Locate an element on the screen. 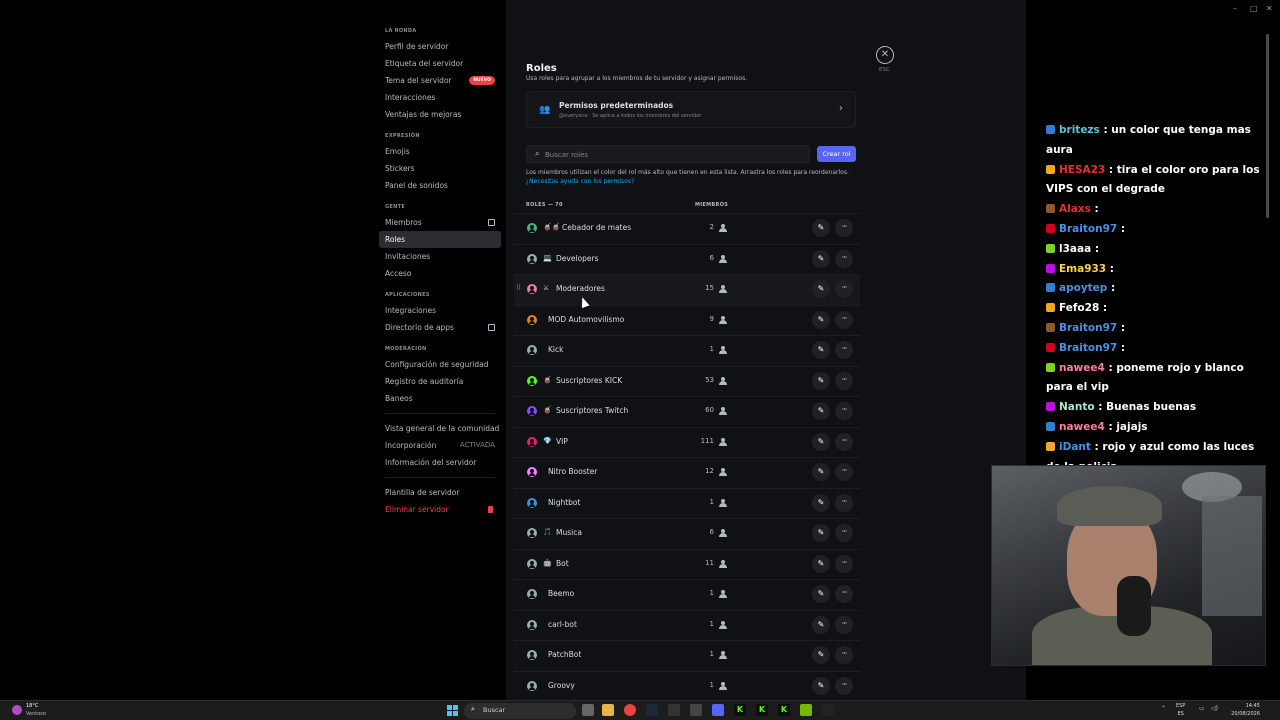  role-row: carl-bot 1 ✎ ··· is located at coordinates (687, 625).